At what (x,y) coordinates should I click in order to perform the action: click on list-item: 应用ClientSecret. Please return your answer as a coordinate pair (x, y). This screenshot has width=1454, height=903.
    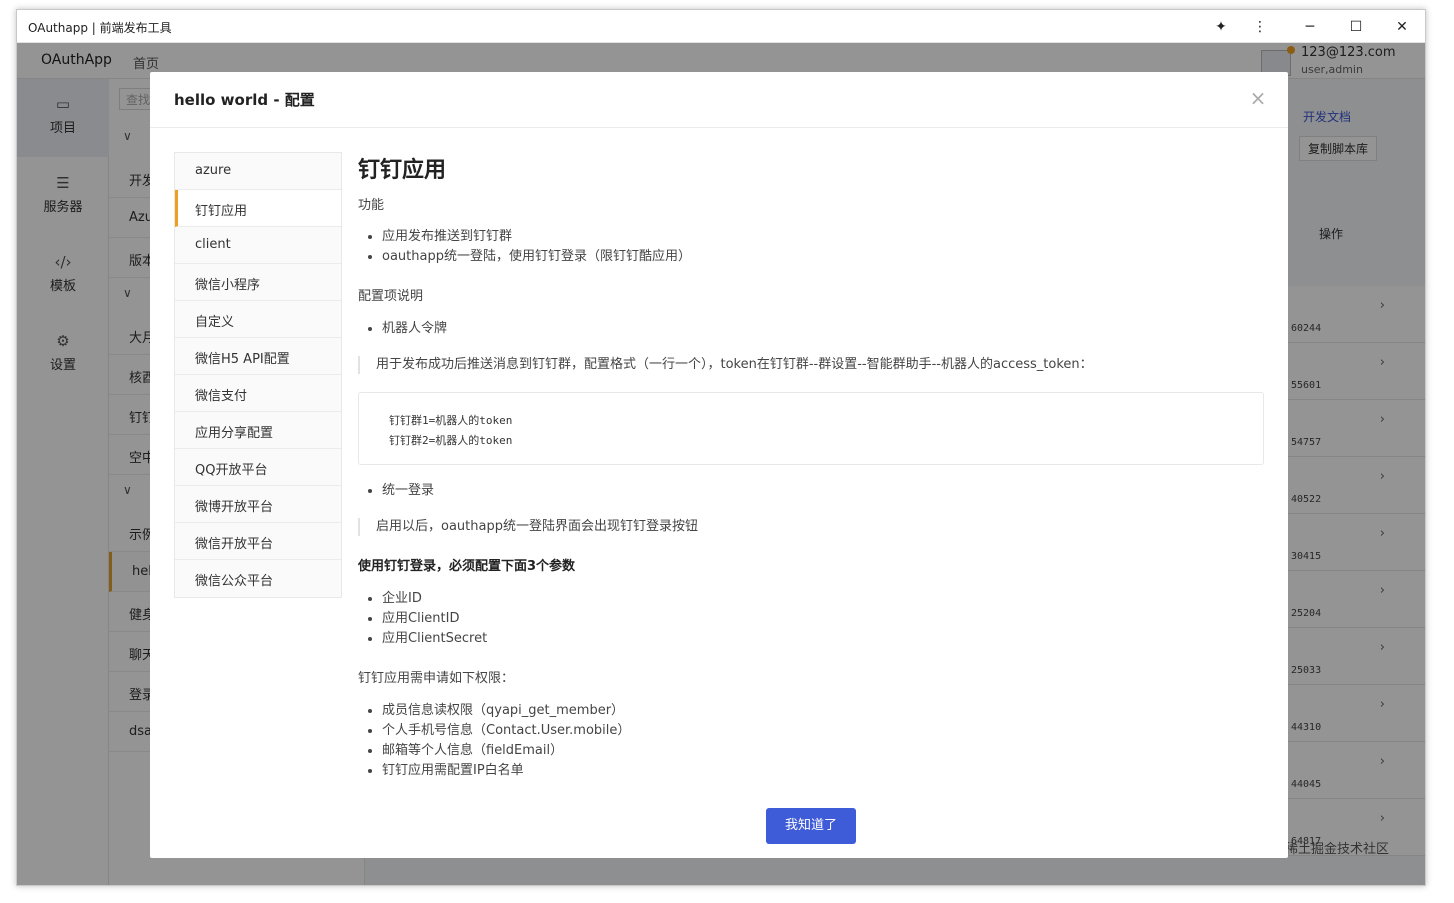
    Looking at the image, I should click on (434, 639).